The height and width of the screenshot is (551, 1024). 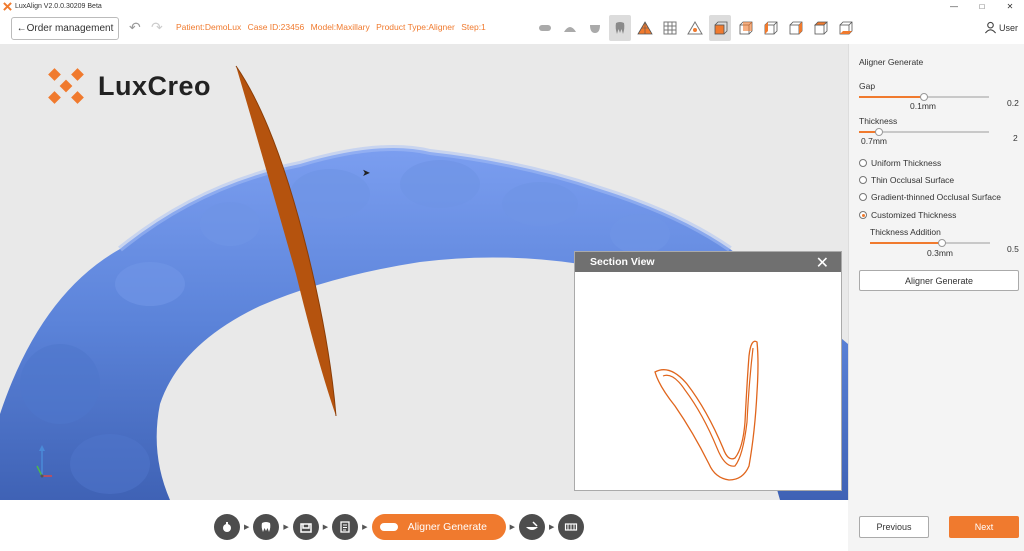 What do you see at coordinates (1013, 103) in the screenshot?
I see `gap-max: 0.2` at bounding box center [1013, 103].